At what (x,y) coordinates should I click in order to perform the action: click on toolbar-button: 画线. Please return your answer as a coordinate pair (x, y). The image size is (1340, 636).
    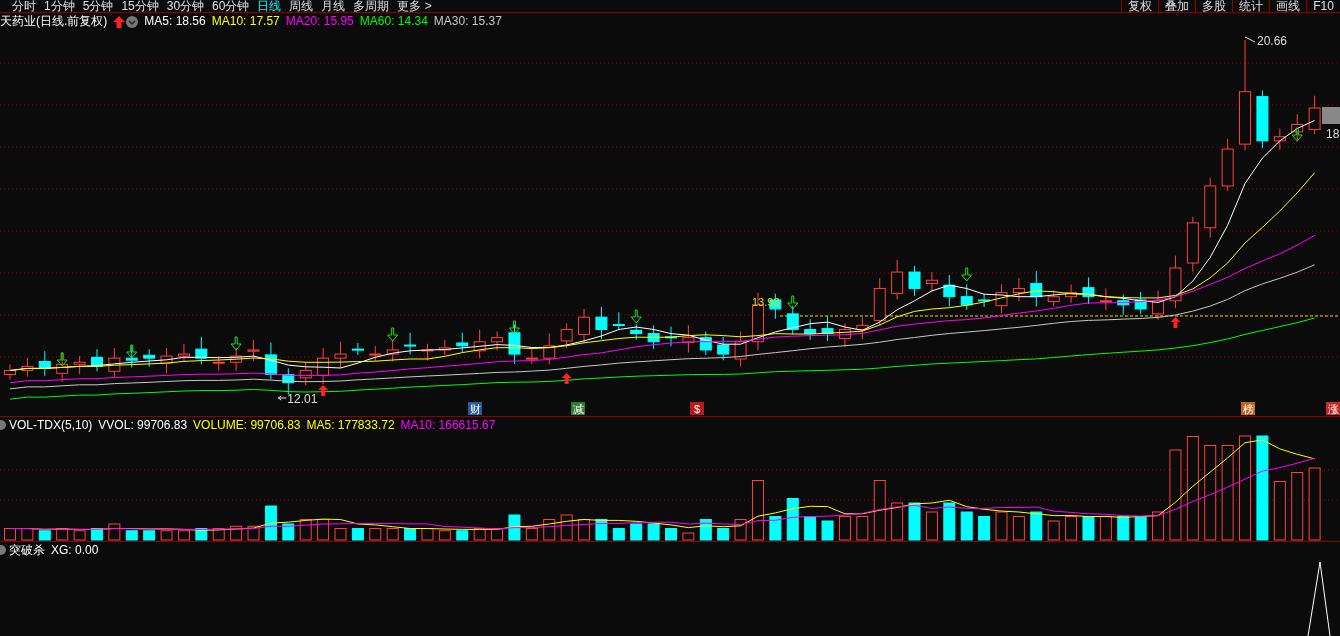
    Looking at the image, I should click on (1287, 6).